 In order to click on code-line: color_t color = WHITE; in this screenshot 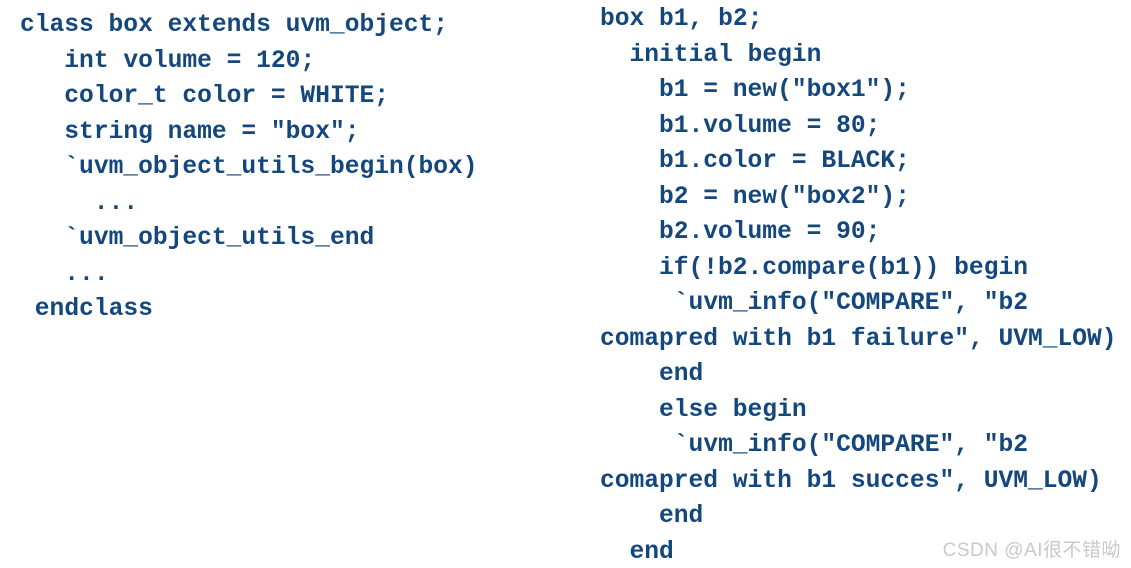, I will do `click(226, 96)`.